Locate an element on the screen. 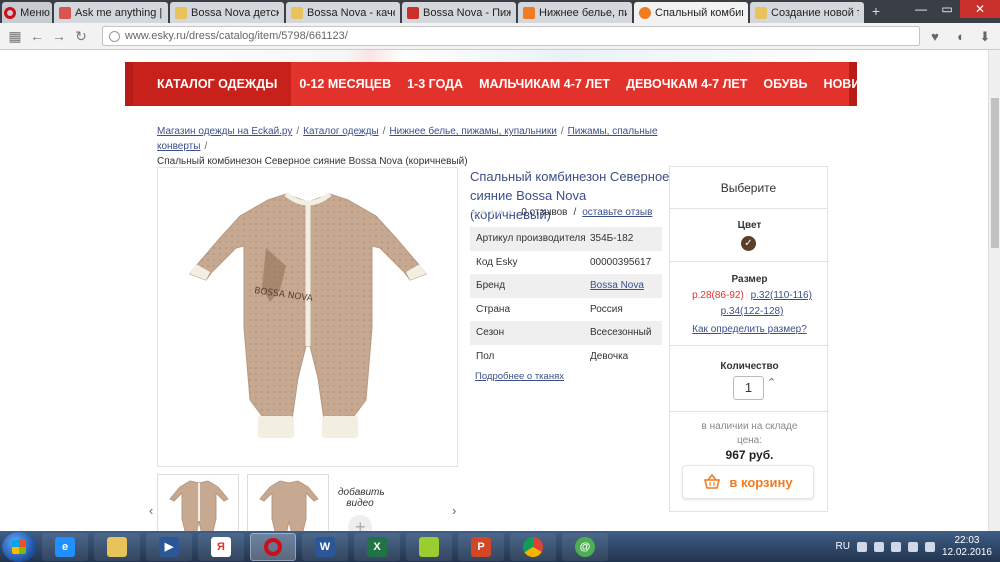 This screenshot has height=562, width=1000. chevron-left-icon: ‹ is located at coordinates (151, 510).